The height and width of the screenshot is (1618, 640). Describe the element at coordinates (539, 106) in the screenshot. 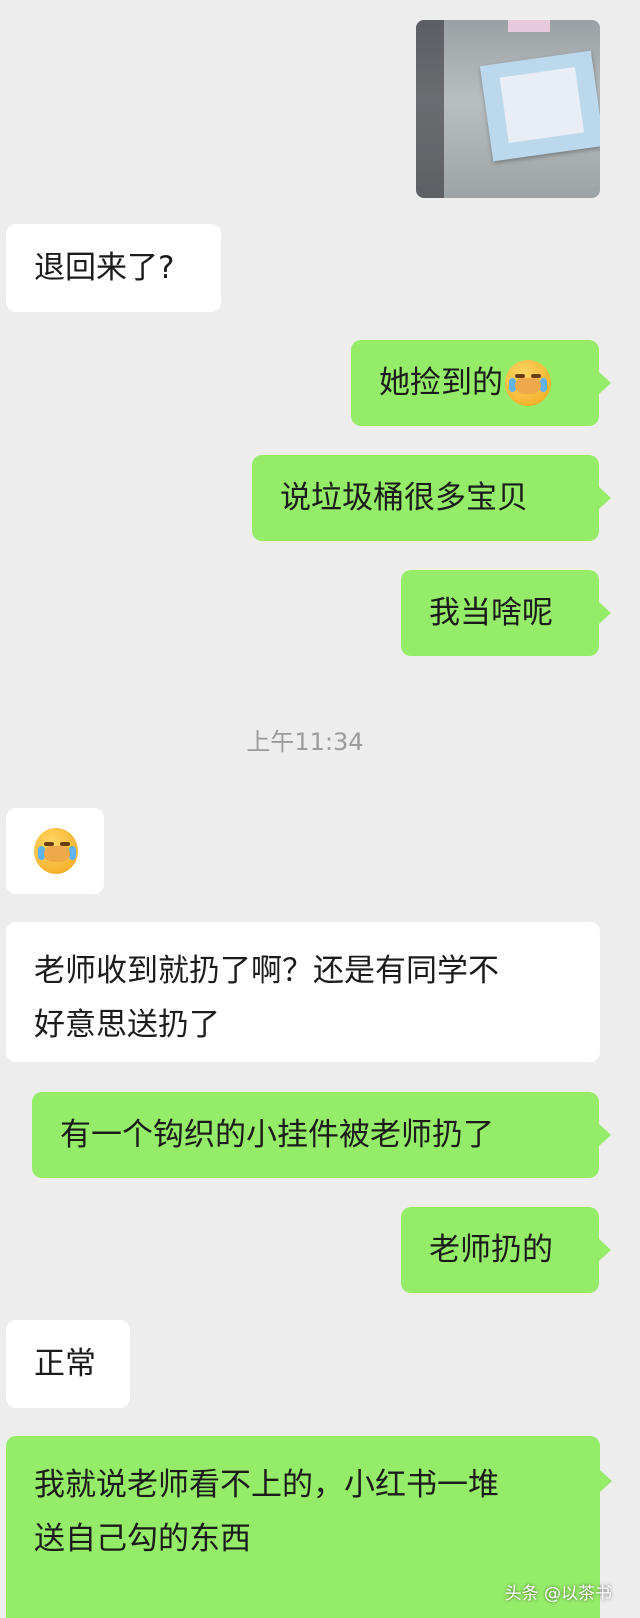

I see `photo-card` at that location.